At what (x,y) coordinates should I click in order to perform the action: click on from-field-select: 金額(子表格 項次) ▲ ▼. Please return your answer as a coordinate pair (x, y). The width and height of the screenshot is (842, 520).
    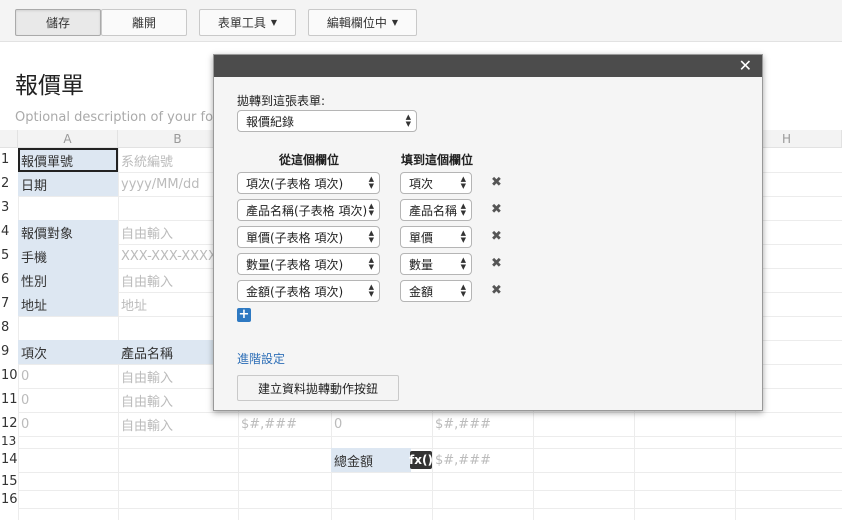
    Looking at the image, I should click on (308, 291).